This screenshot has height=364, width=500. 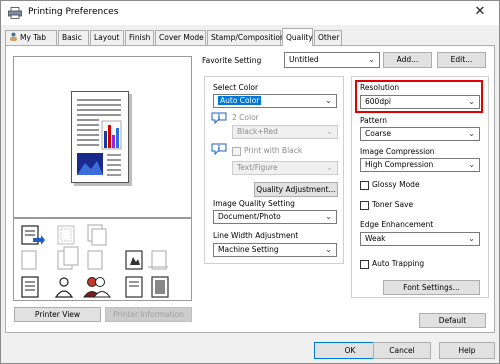 What do you see at coordinates (250, 13) in the screenshot?
I see `title-bar: Printing Preferences ✕` at bounding box center [250, 13].